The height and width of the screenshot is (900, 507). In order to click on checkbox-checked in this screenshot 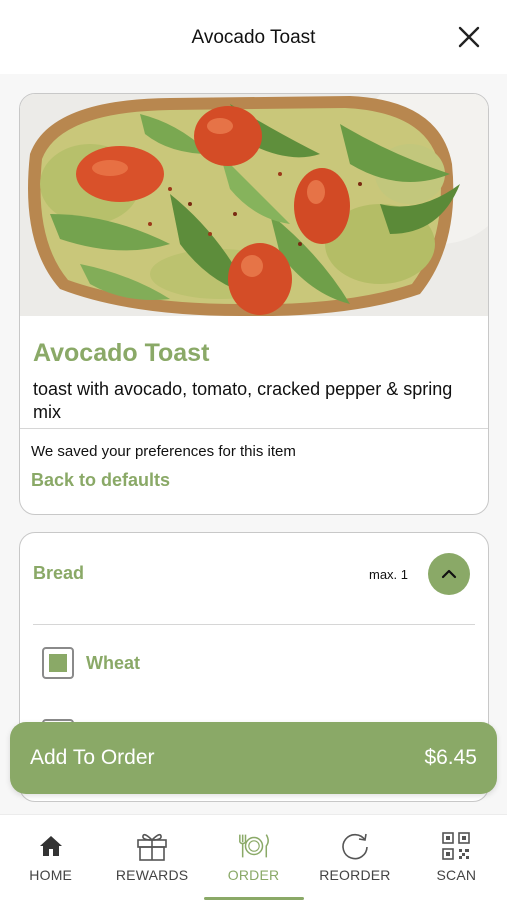, I will do `click(58, 663)`.